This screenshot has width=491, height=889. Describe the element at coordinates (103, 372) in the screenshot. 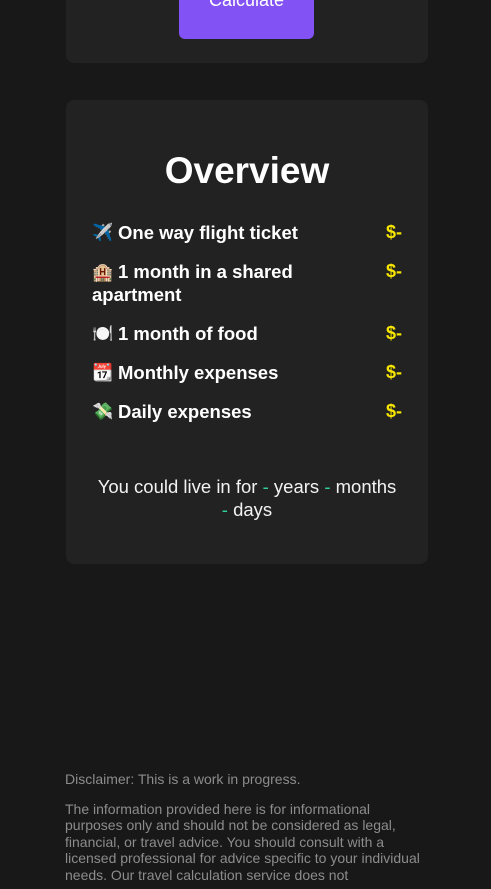

I see `calendar-icon: 📆` at that location.